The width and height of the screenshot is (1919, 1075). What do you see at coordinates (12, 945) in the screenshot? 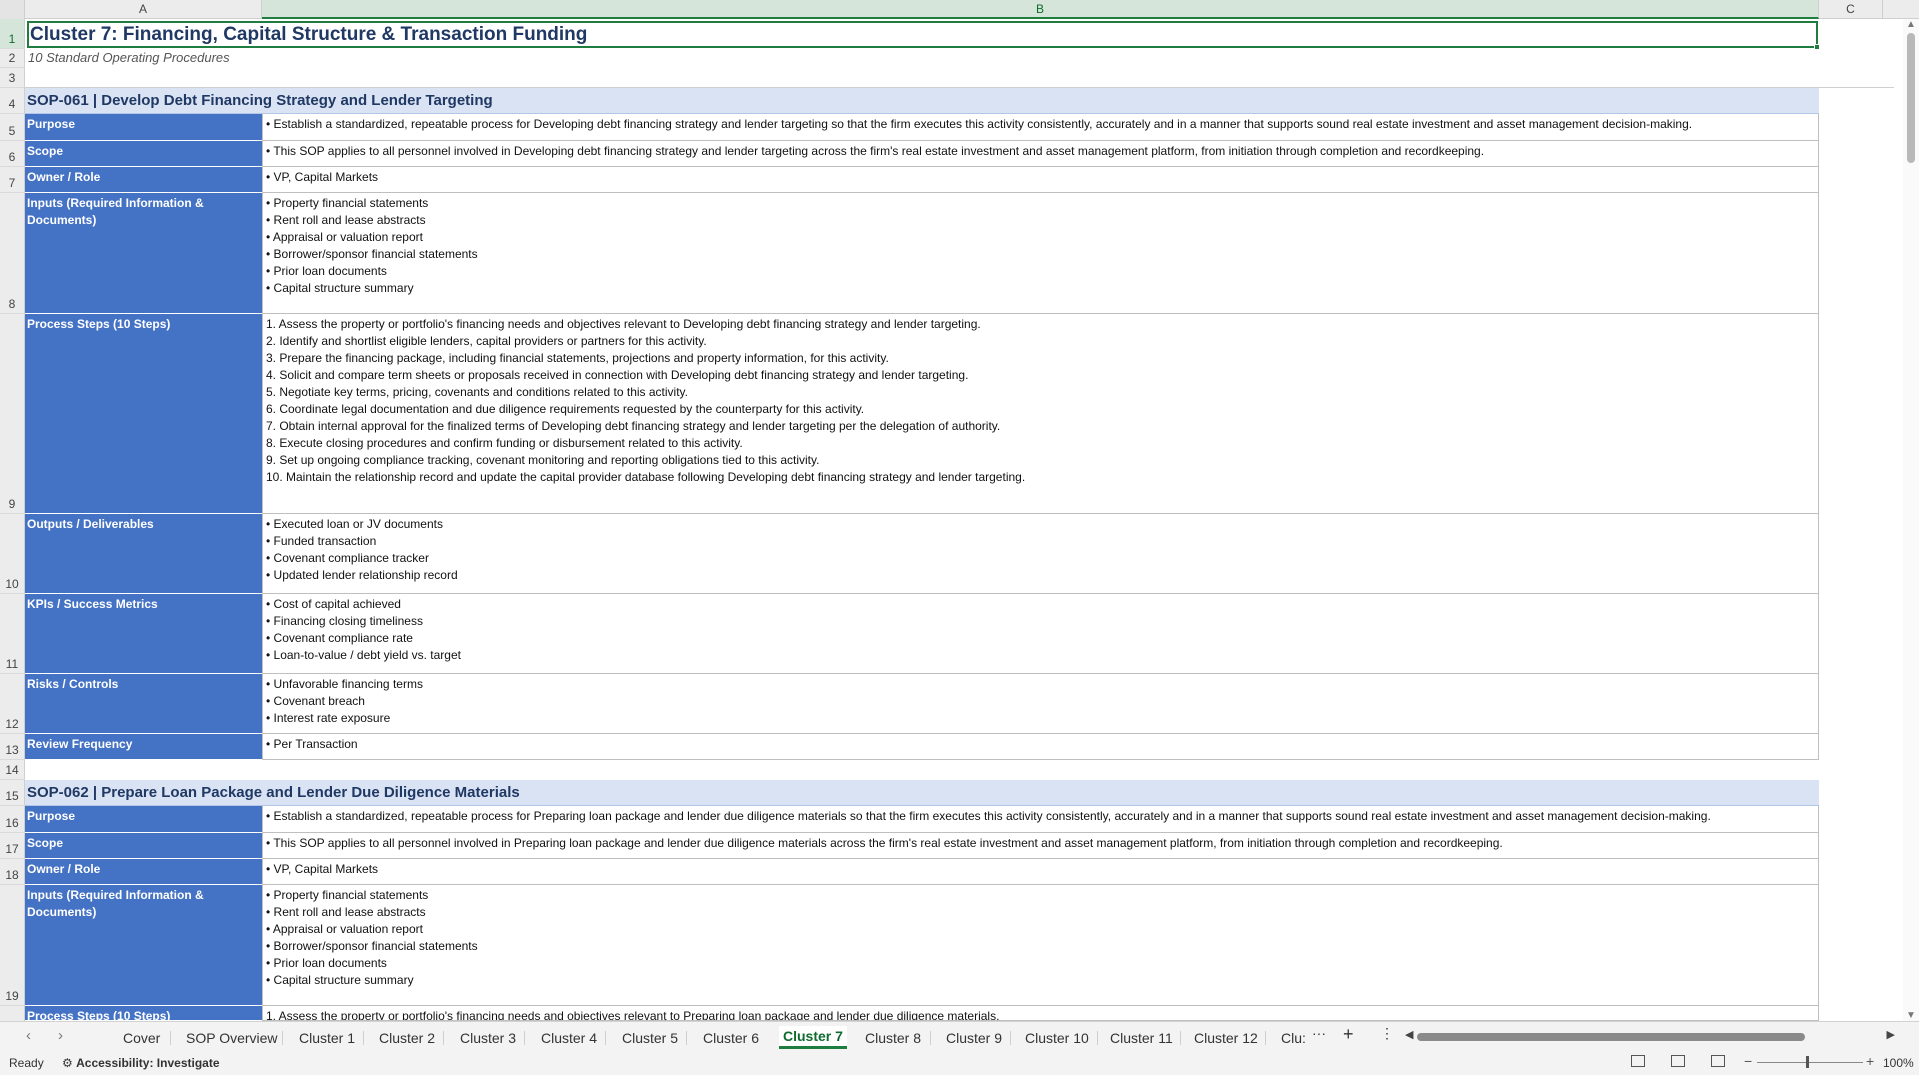
I see `row-header-19: 19` at bounding box center [12, 945].